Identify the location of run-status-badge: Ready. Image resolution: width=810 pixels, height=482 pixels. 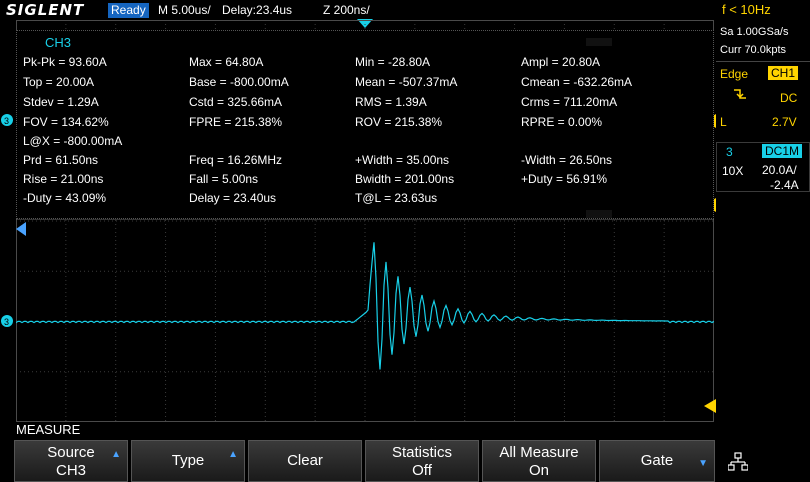
(128, 10).